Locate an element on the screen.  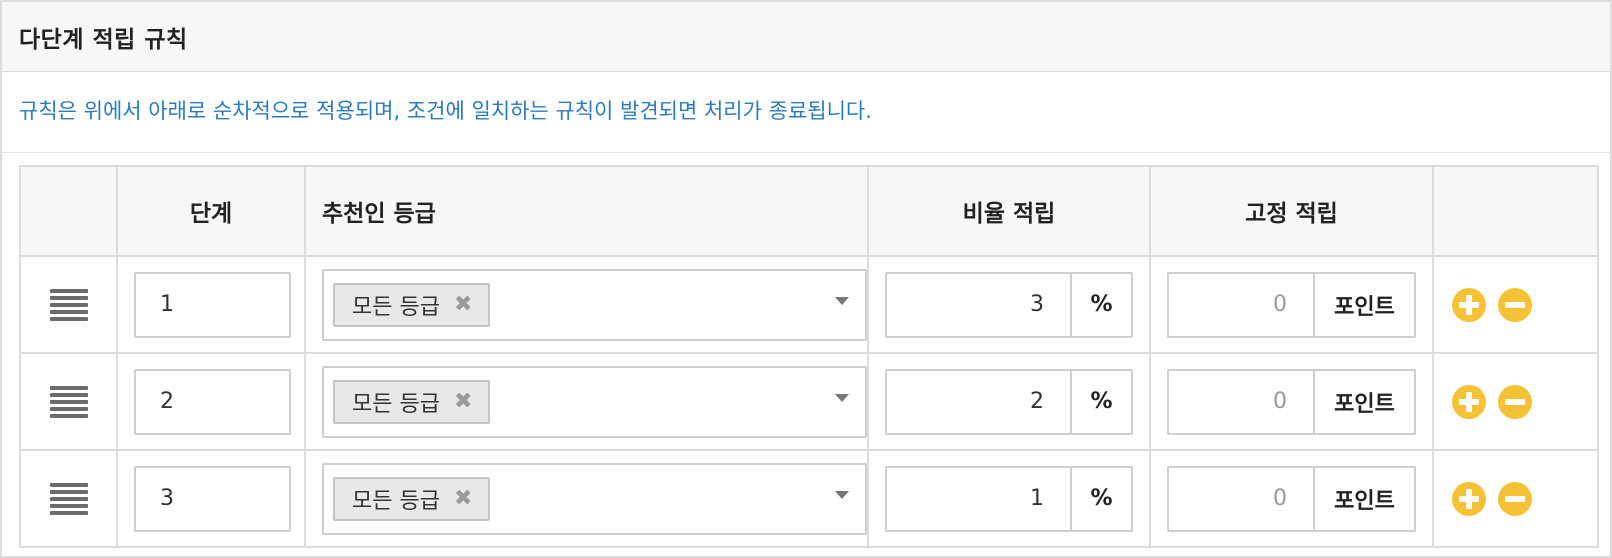
divider is located at coordinates (806, 152).